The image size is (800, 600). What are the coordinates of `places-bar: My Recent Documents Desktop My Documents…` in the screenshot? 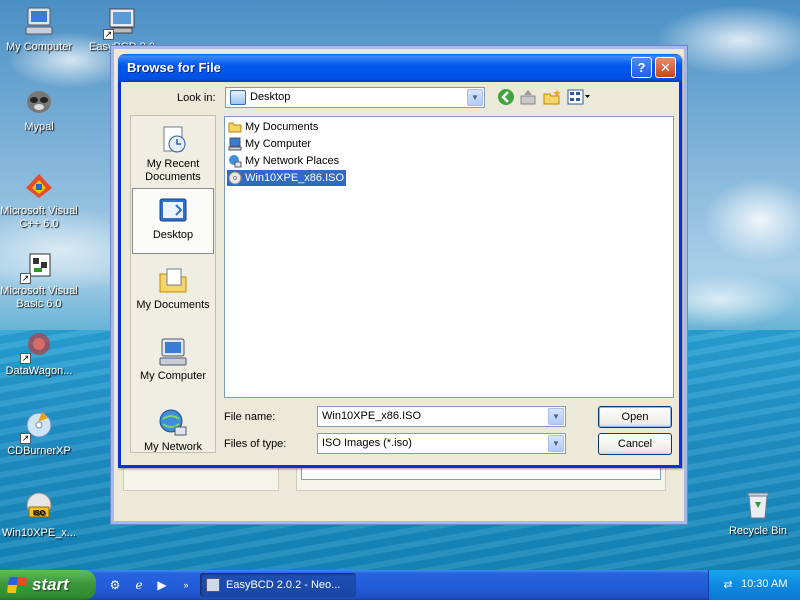 It's located at (173, 284).